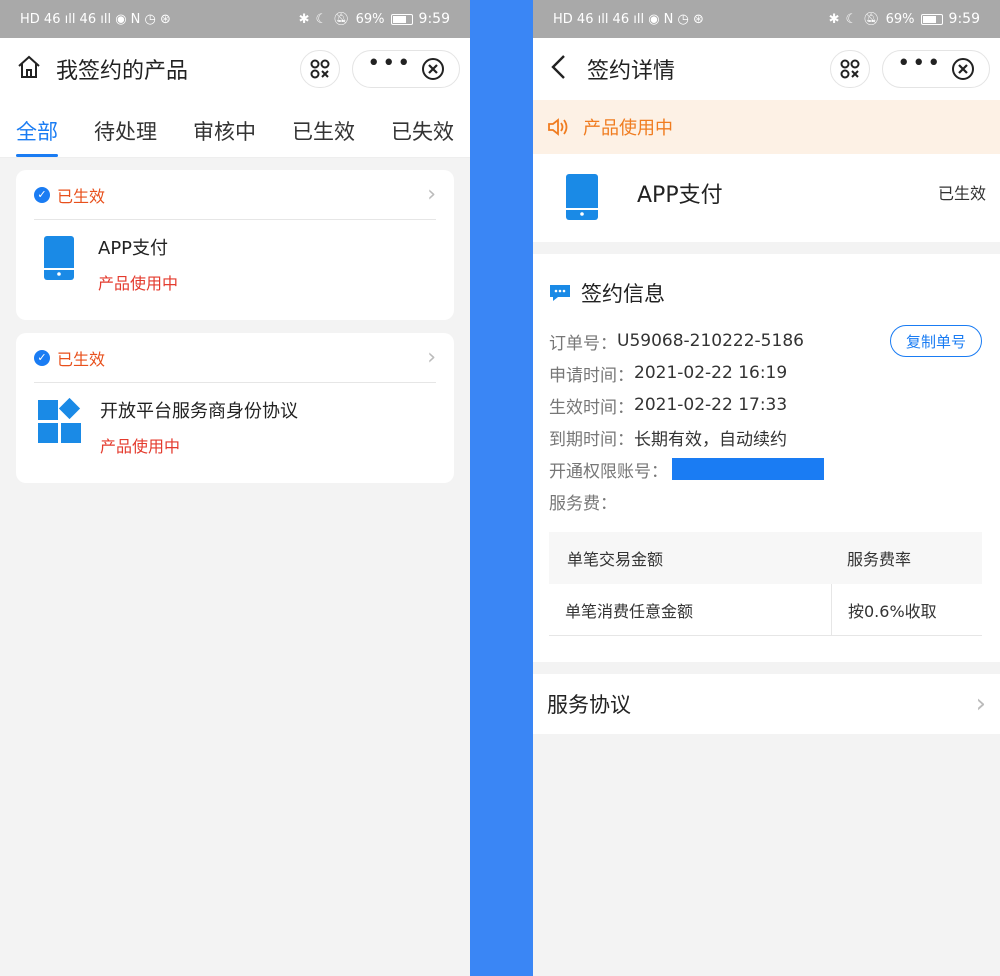 Image resolution: width=1000 pixels, height=976 pixels. What do you see at coordinates (710, 439) in the screenshot?
I see `expire-time-value: 长期有效，自动续约` at bounding box center [710, 439].